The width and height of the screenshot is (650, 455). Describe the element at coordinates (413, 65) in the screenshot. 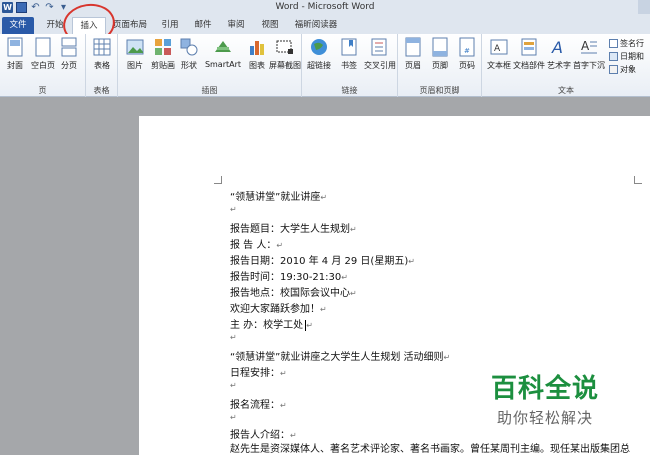

I see `header-label: 页眉` at that location.